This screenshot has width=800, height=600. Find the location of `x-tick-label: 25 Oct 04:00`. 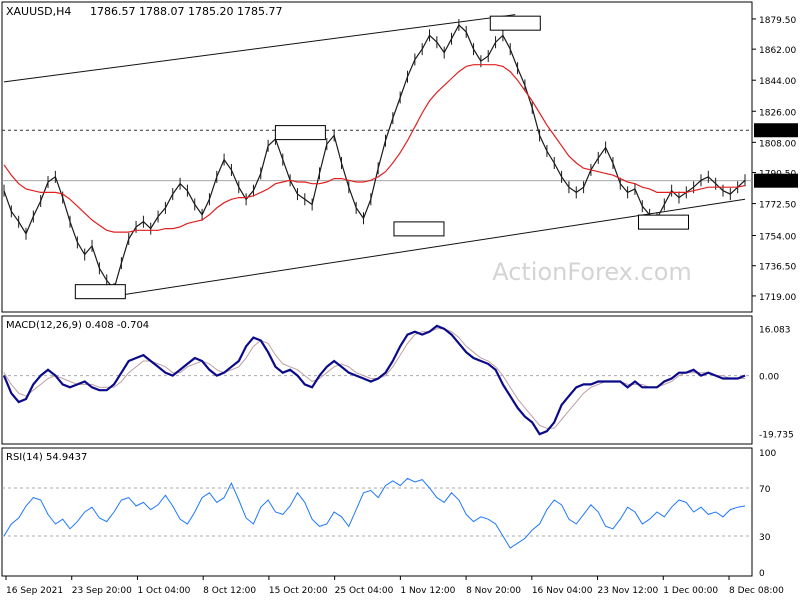

x-tick-label: 25 Oct 04:00 is located at coordinates (364, 591).